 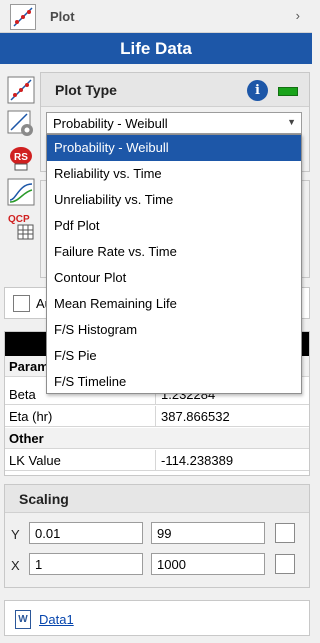 What do you see at coordinates (157, 416) in the screenshot?
I see `table-row: Eta (hr) 387.866532` at bounding box center [157, 416].